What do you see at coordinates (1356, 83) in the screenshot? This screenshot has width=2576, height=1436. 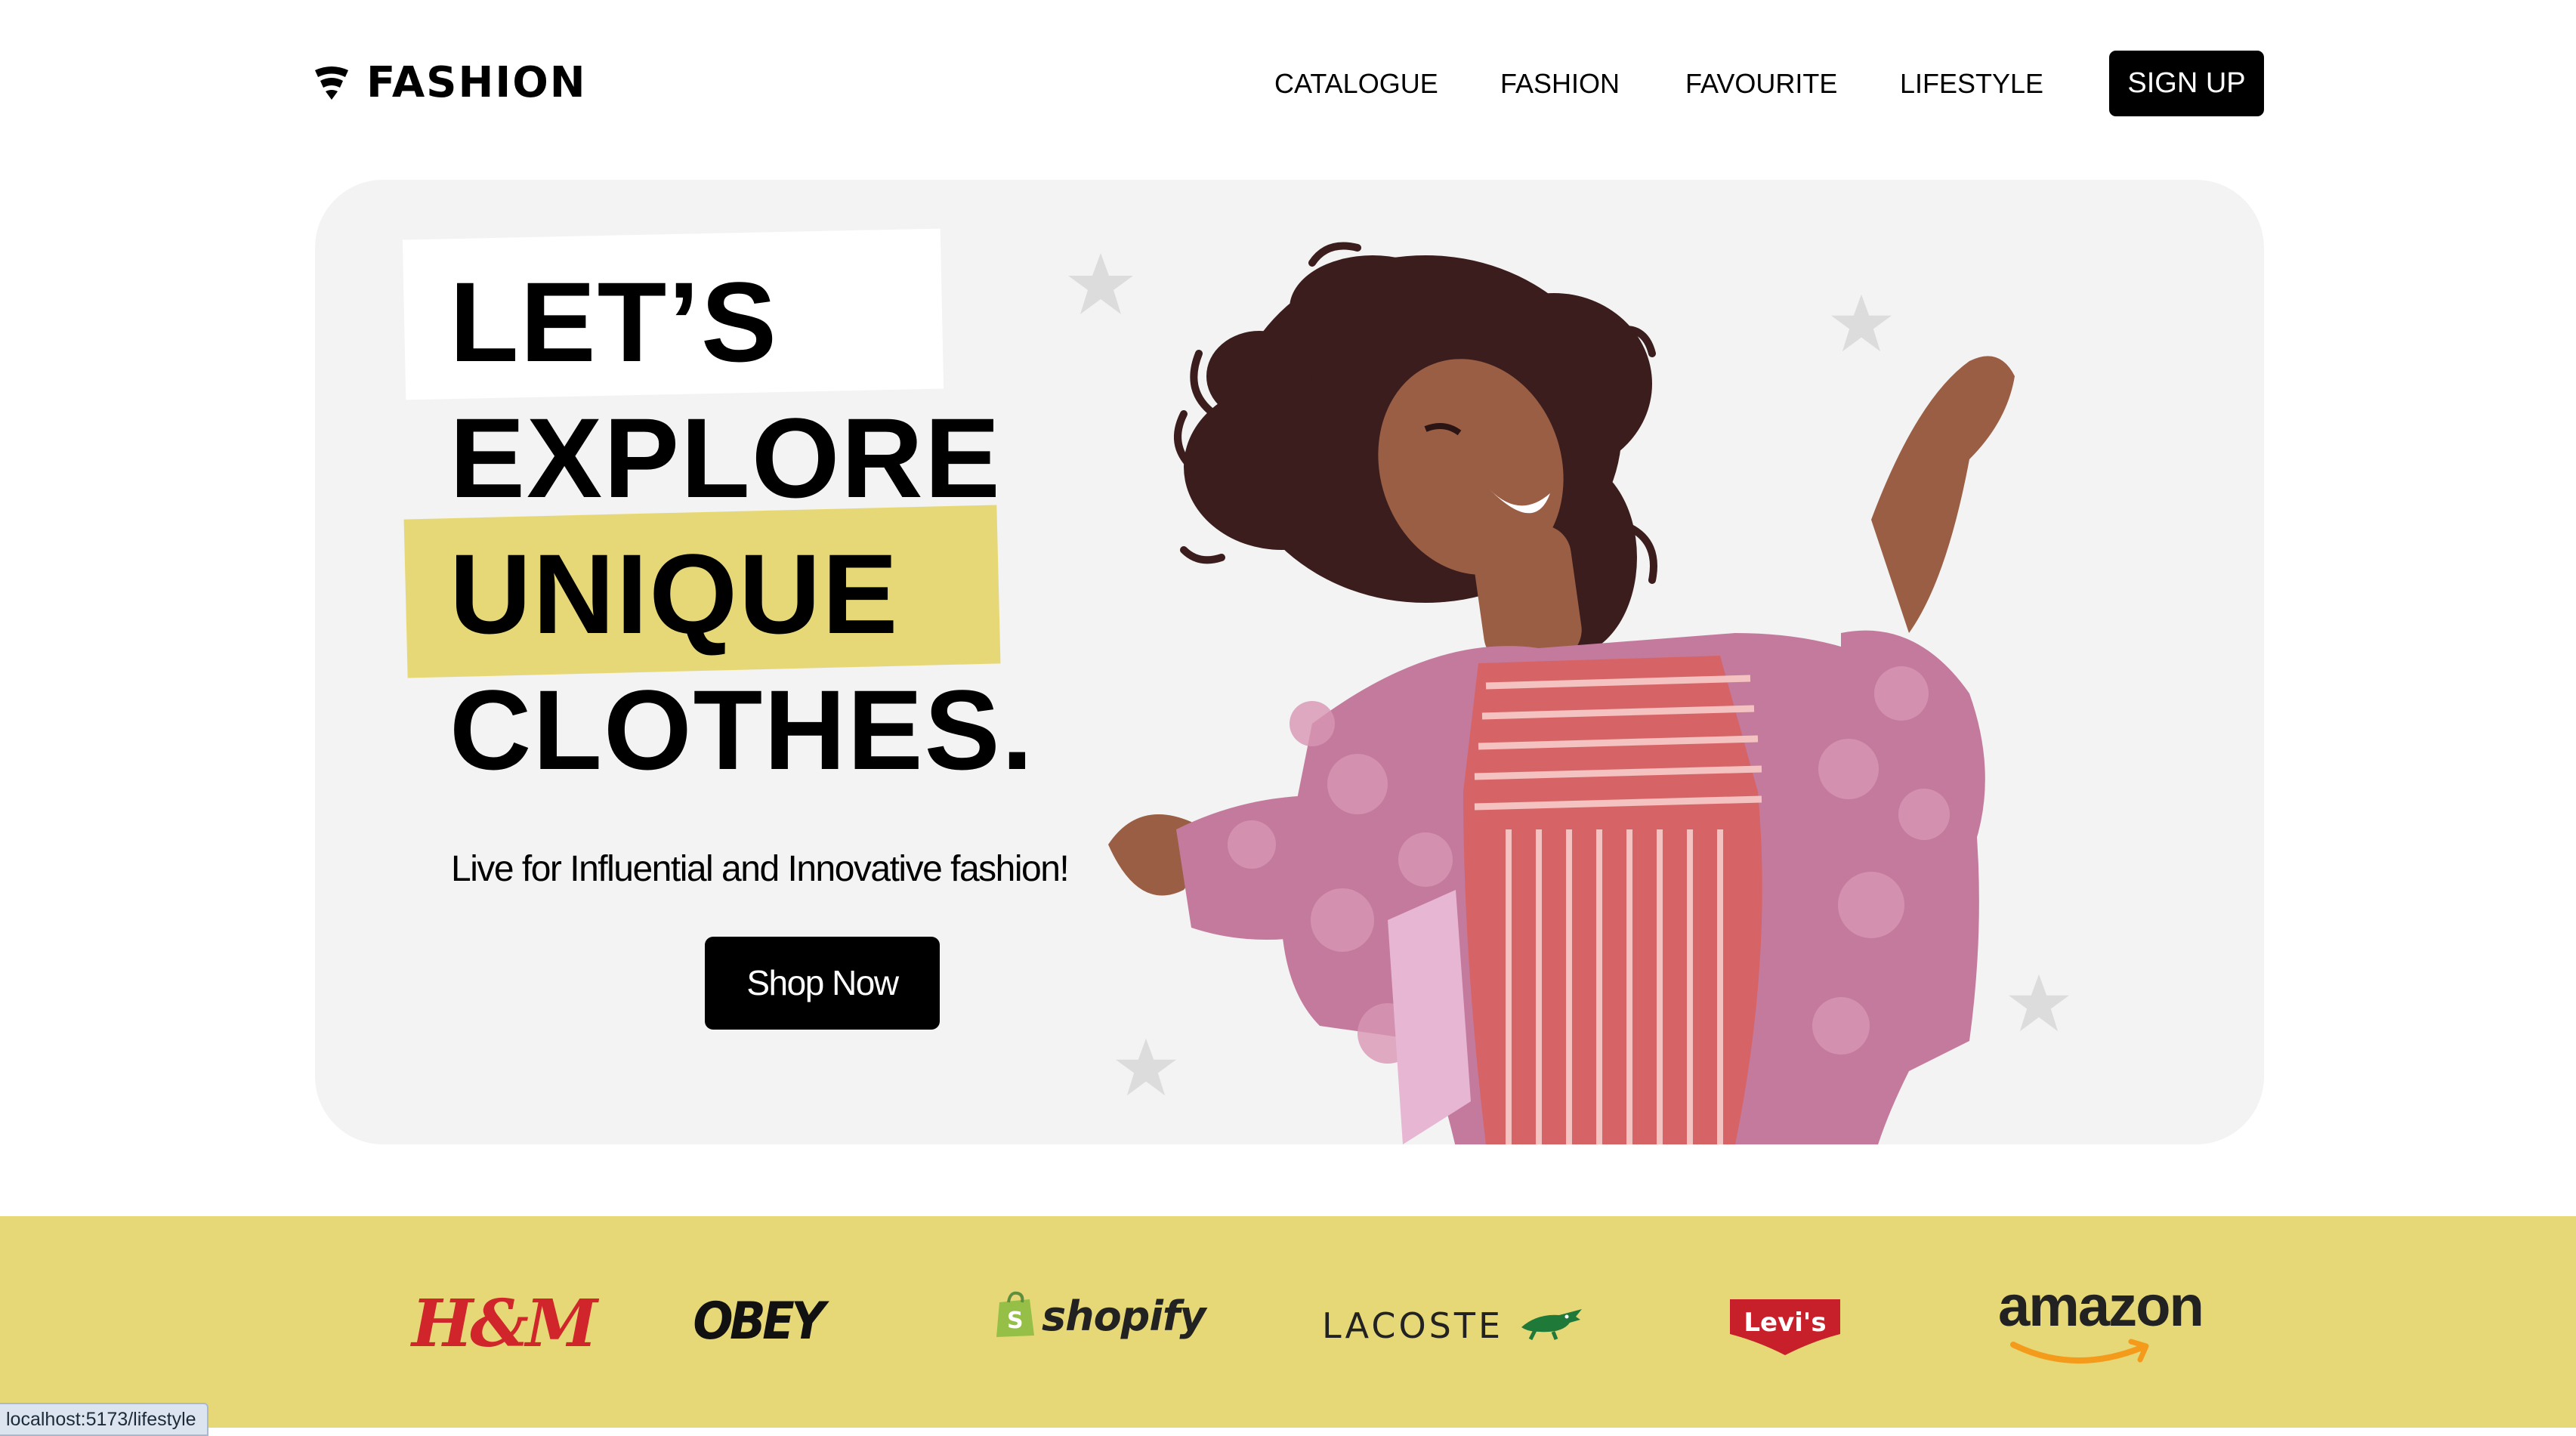 I see `nav-catalogue: CATALOGUE` at bounding box center [1356, 83].